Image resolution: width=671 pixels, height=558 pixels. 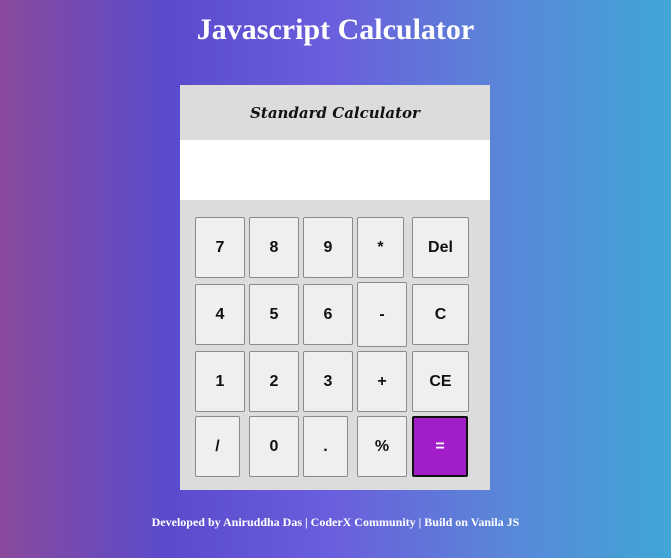 What do you see at coordinates (382, 446) in the screenshot?
I see `key-percent: %` at bounding box center [382, 446].